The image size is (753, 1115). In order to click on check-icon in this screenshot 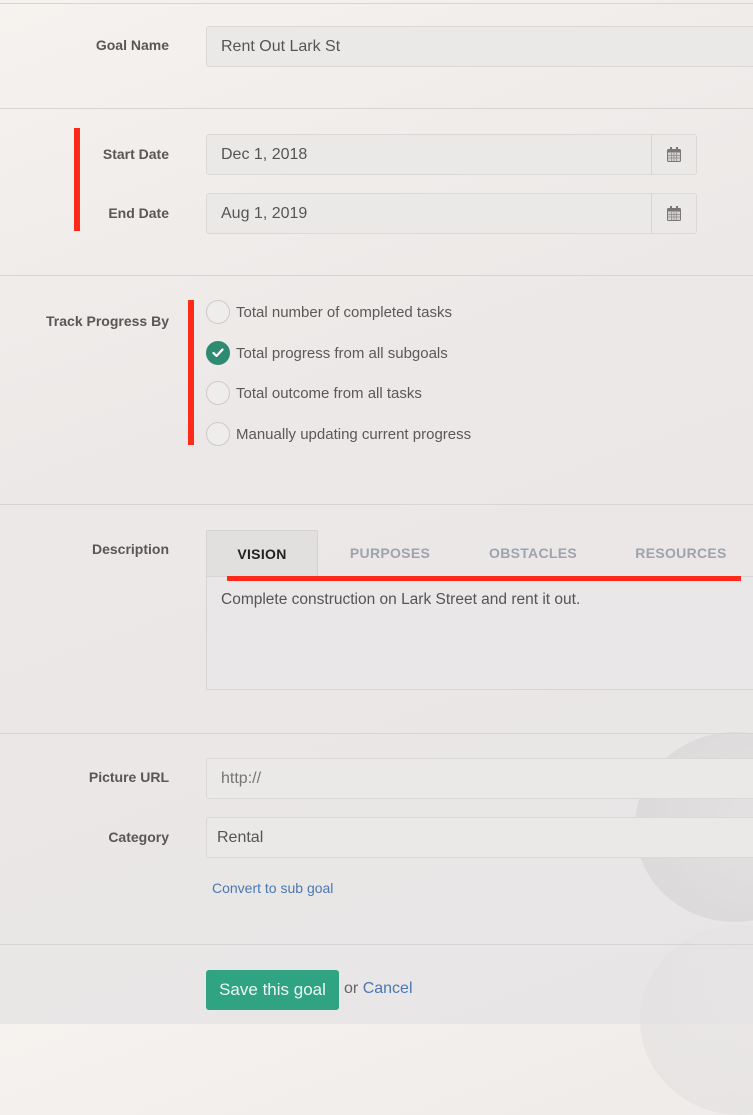, I will do `click(218, 353)`.